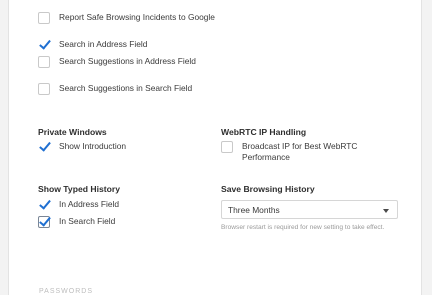 The width and height of the screenshot is (432, 295). What do you see at coordinates (103, 44) in the screenshot?
I see `search-in-address-field-label: Search in Address Field` at bounding box center [103, 44].